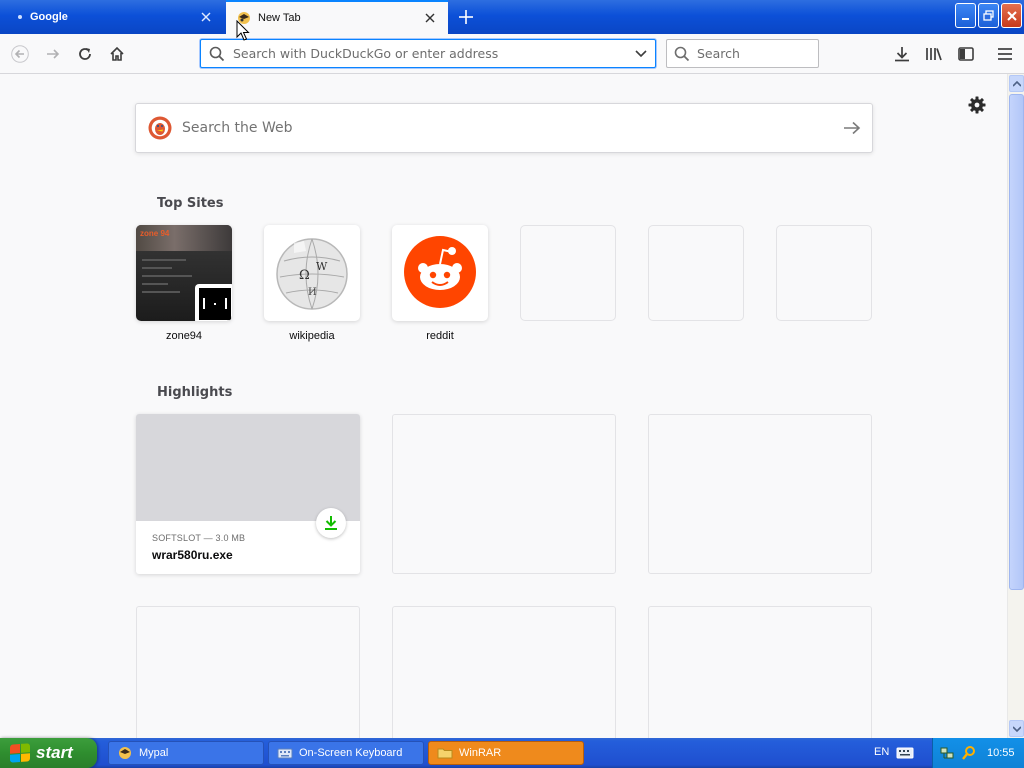  I want to click on task-label: On-Screen Keyboard, so click(351, 753).